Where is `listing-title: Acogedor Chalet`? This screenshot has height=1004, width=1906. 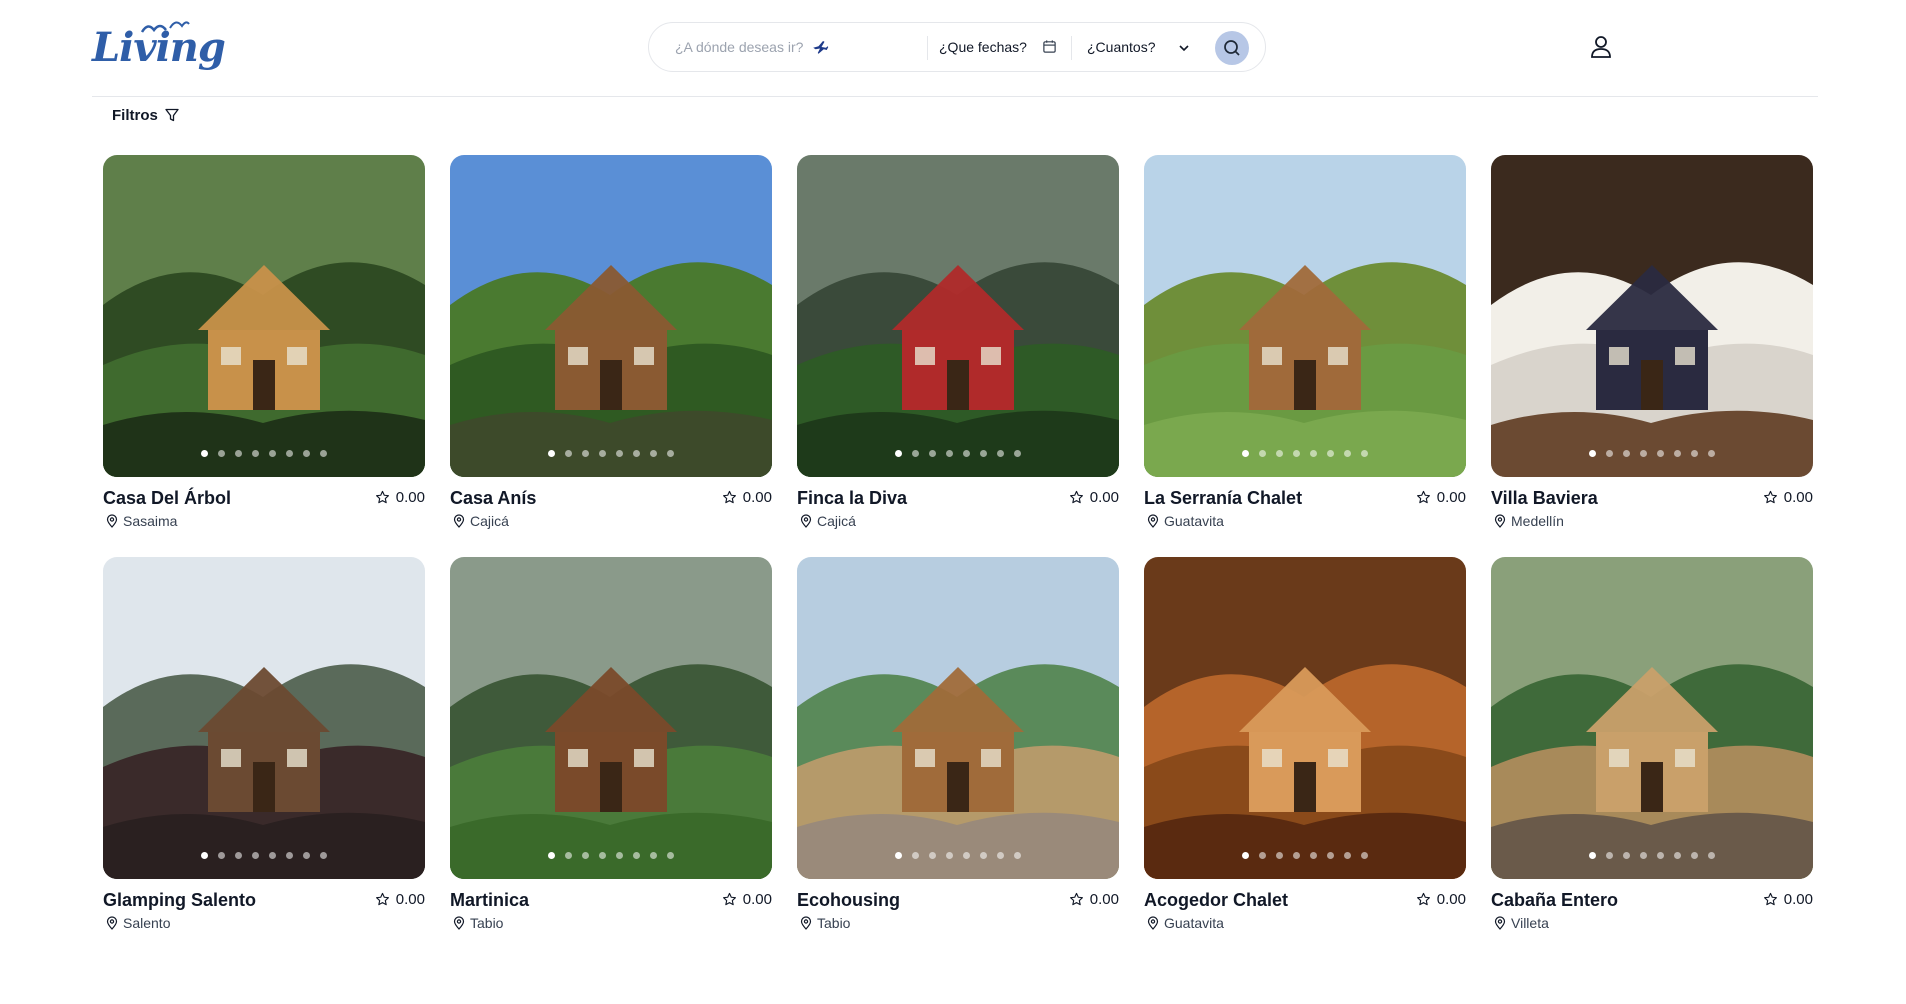
listing-title: Acogedor Chalet is located at coordinates (1216, 900).